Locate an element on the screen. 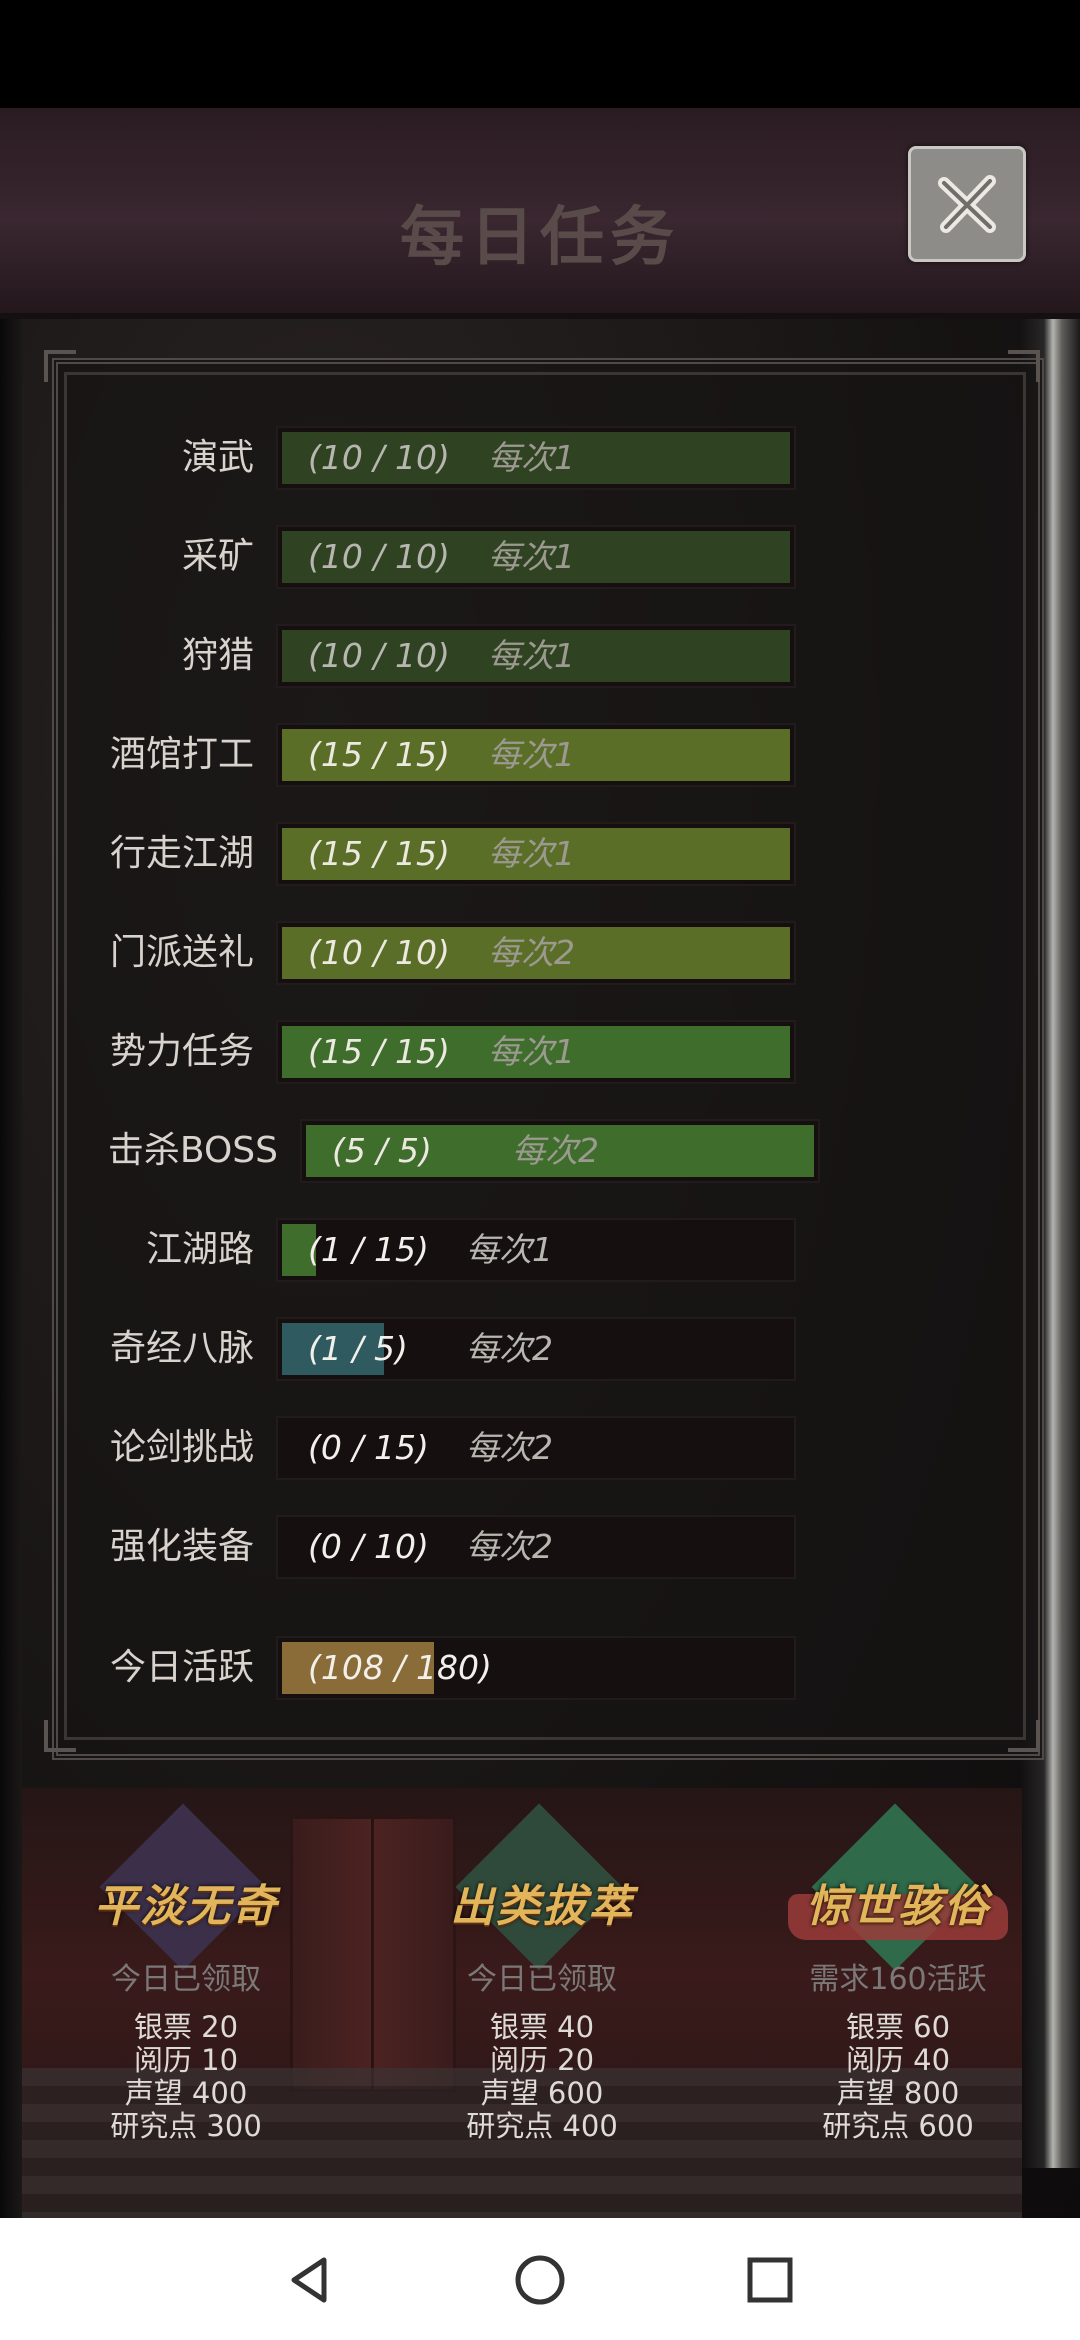 The width and height of the screenshot is (1080, 2340). activity-progress-bar: (108 / 180) is located at coordinates (536, 1668).